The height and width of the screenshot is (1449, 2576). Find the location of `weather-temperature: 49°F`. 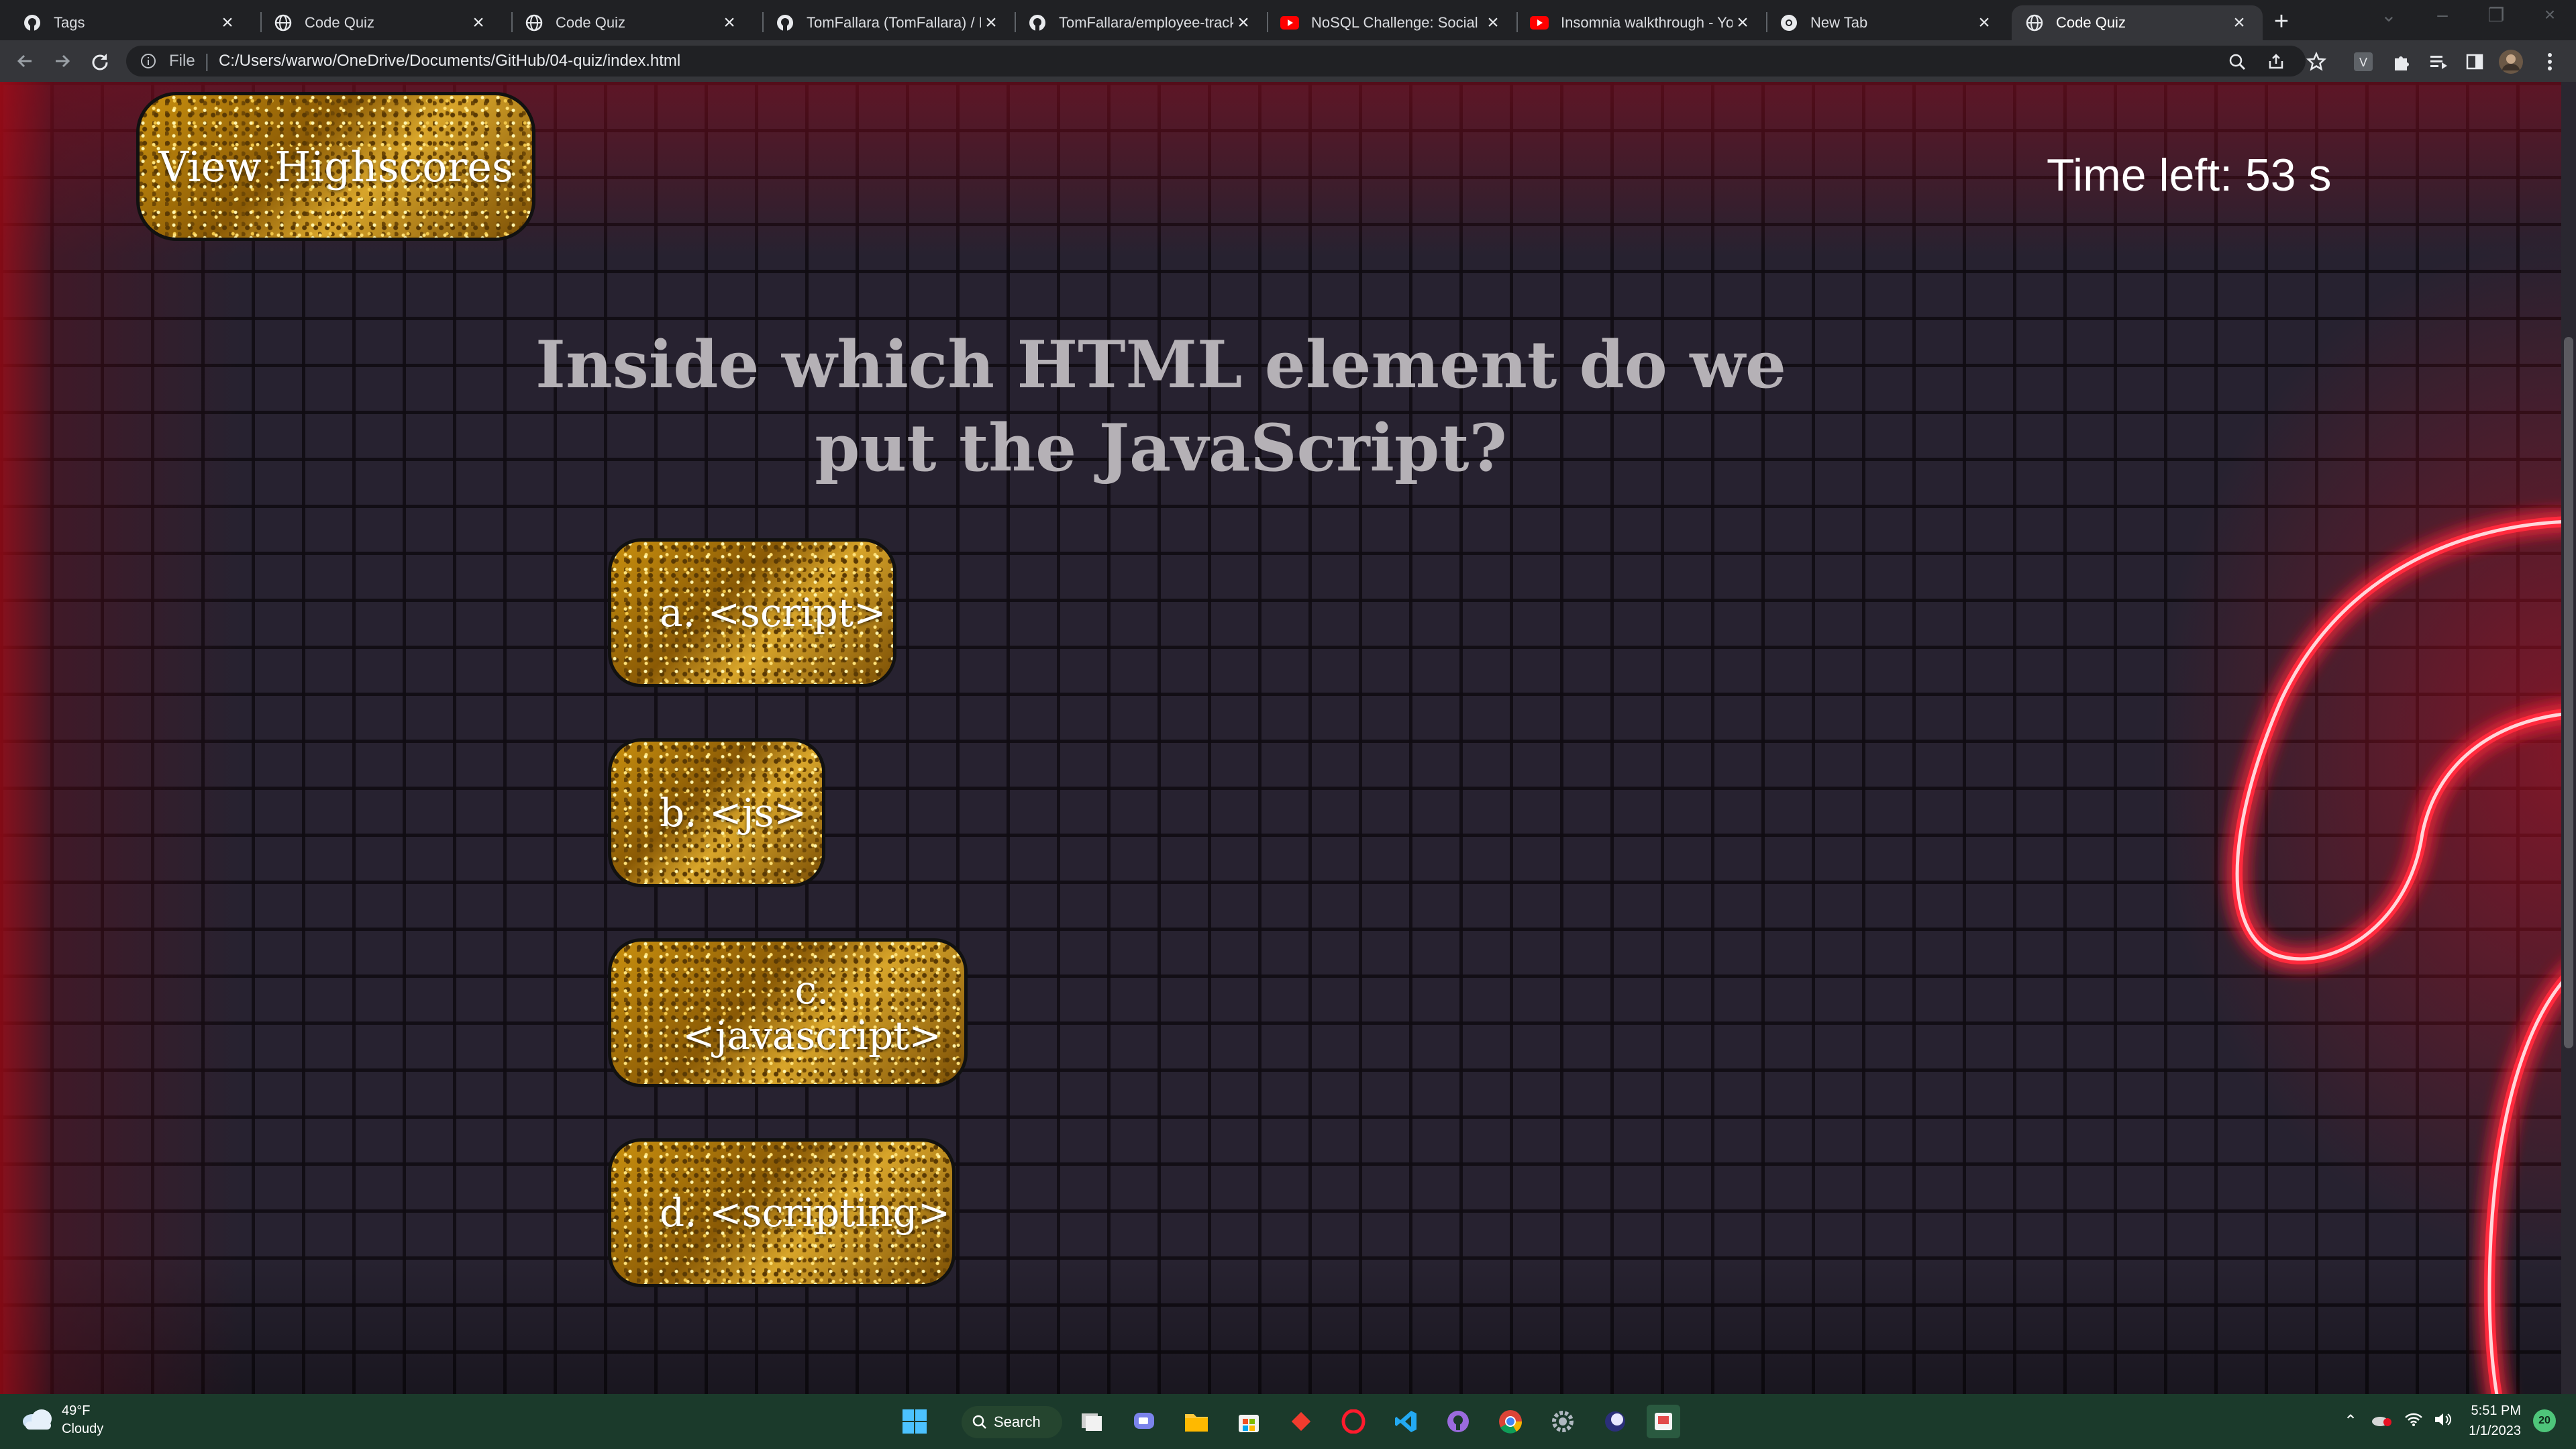

weather-temperature: 49°F is located at coordinates (76, 1410).